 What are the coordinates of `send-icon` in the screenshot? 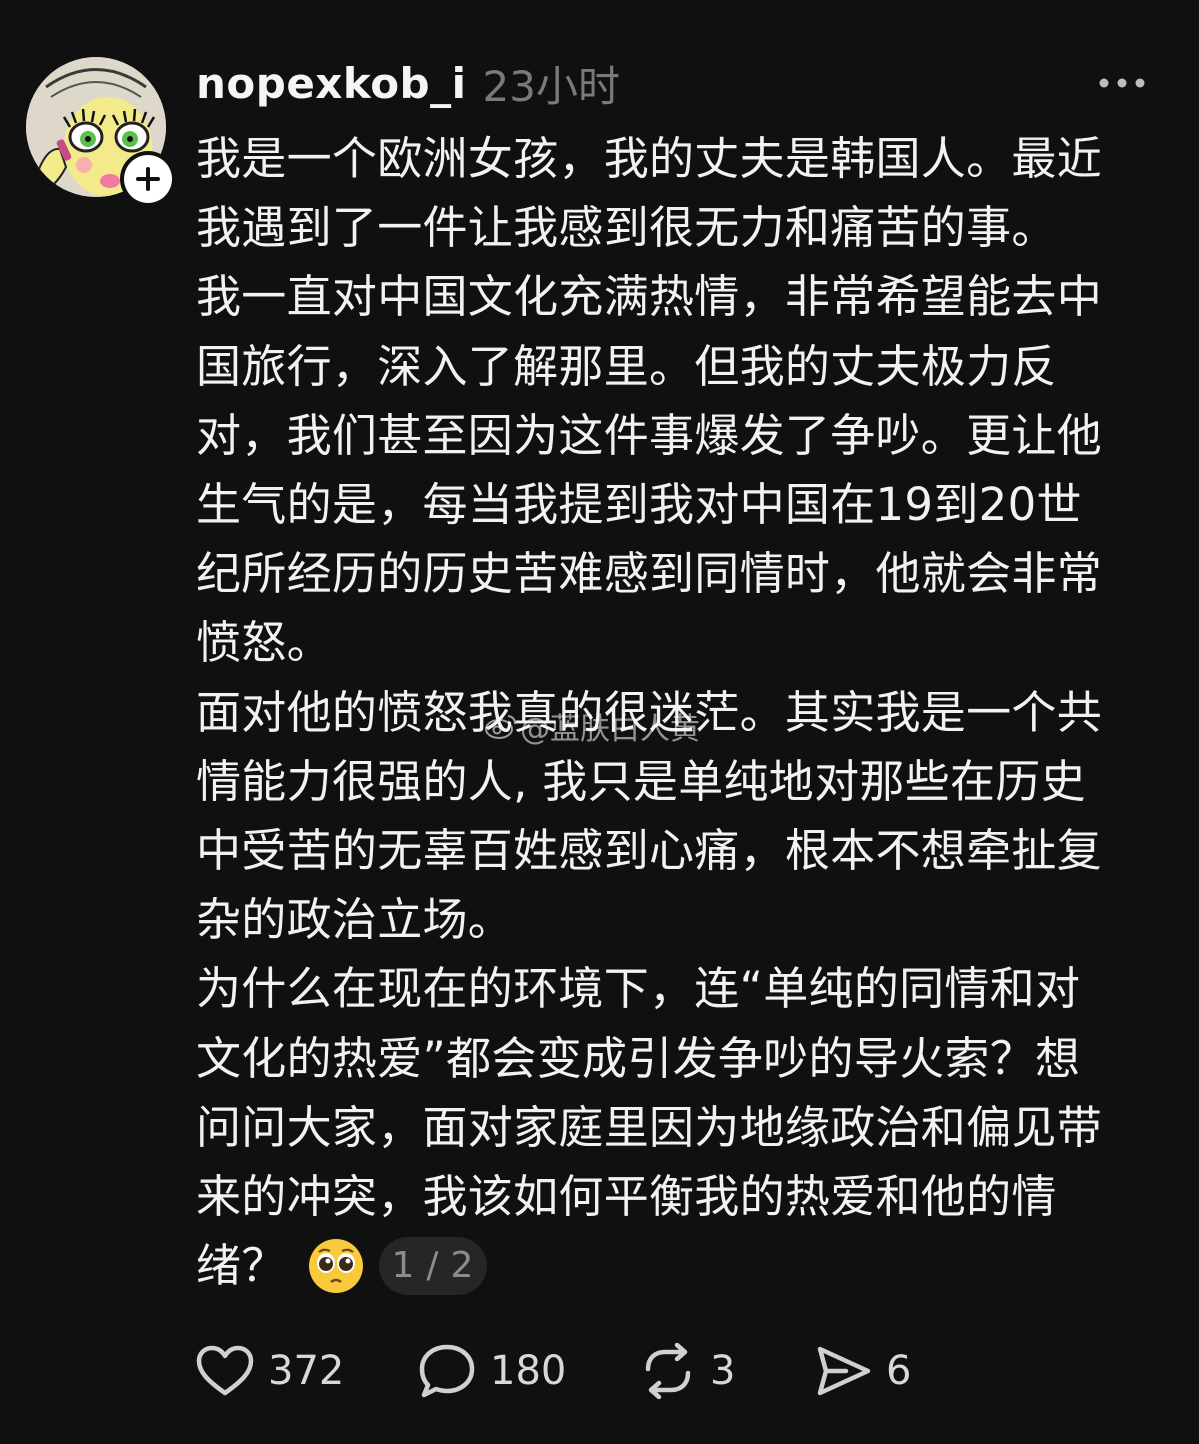 It's located at (844, 1371).